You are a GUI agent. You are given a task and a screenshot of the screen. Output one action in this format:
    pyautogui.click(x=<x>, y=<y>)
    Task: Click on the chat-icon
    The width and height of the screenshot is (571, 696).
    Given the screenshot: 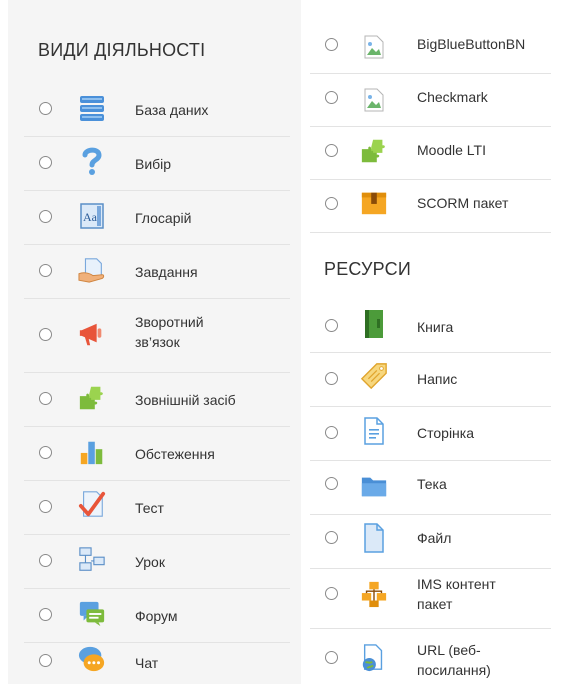 What is the action you would take?
    pyautogui.click(x=92, y=659)
    